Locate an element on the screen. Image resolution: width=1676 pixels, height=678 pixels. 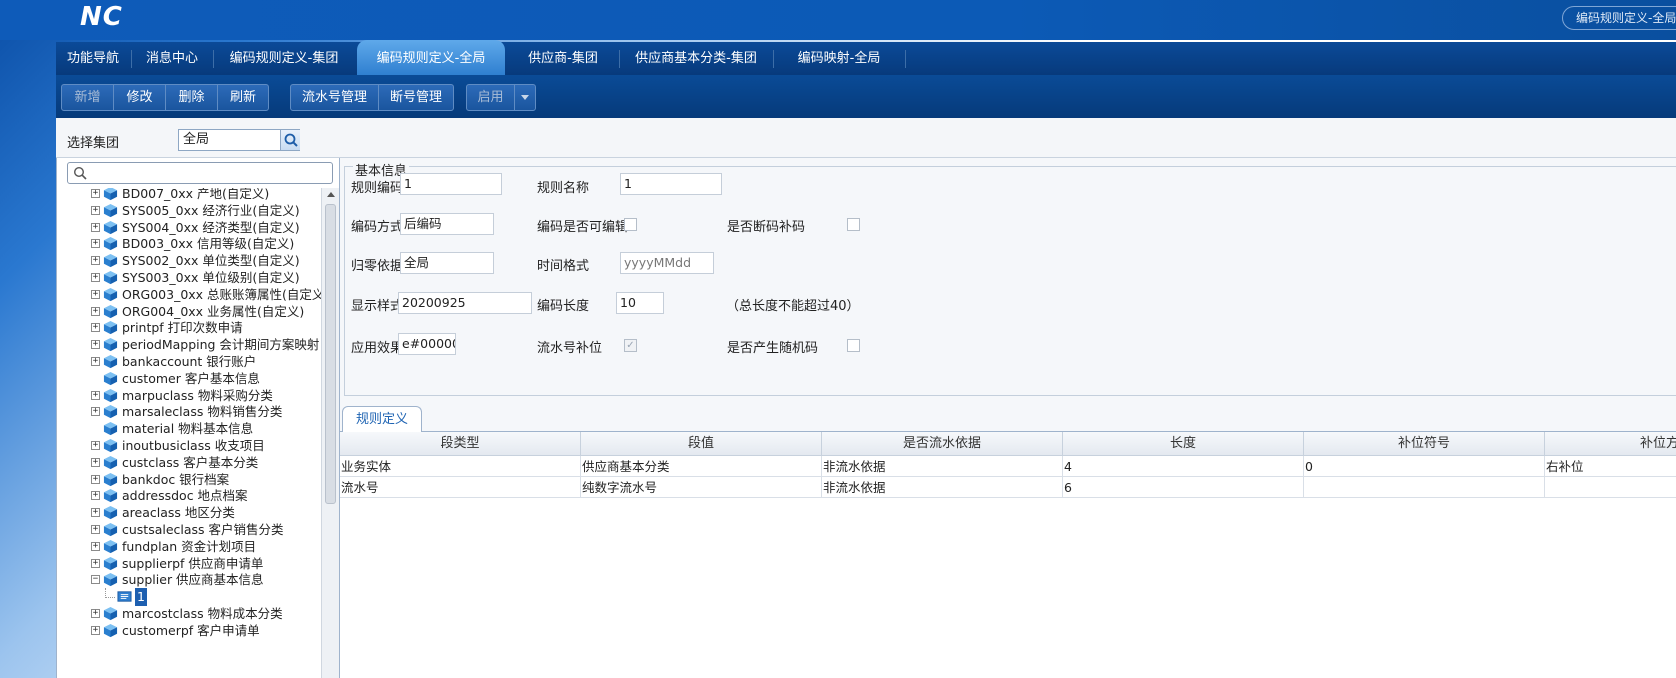
table-row: 流水号 纯数字流水号 非流水依据 6 is located at coordinates (1008, 487).